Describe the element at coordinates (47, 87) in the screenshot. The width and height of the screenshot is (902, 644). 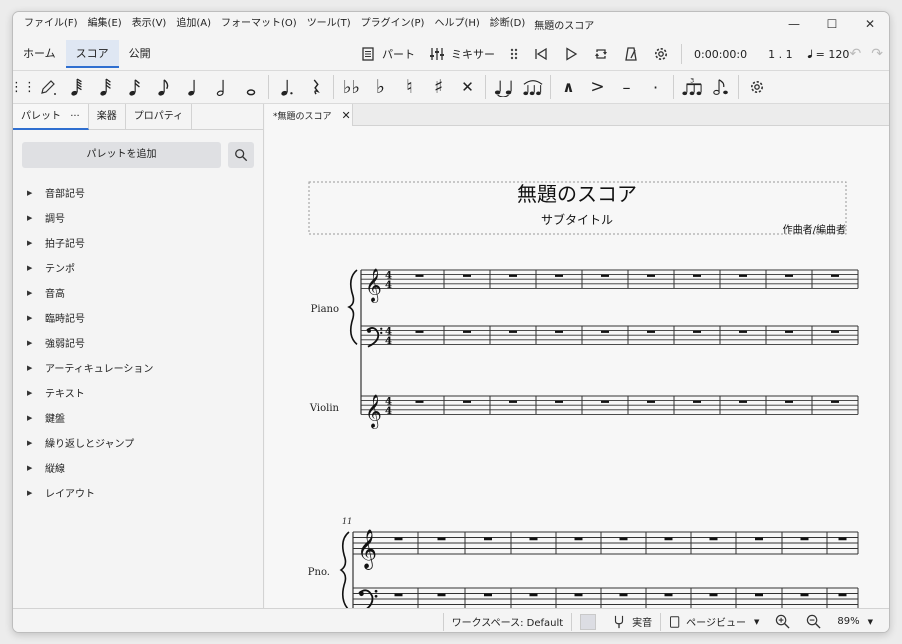
I see `note-input-pencil-icon` at that location.